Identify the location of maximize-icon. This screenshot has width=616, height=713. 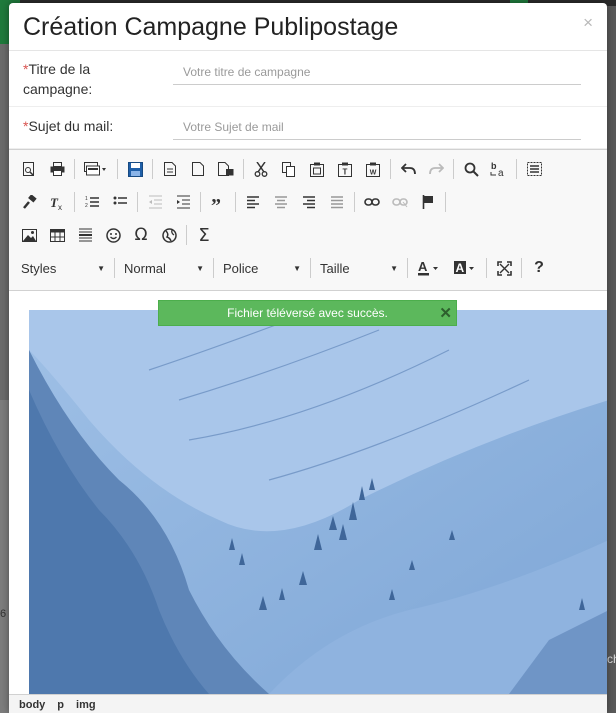
(504, 268).